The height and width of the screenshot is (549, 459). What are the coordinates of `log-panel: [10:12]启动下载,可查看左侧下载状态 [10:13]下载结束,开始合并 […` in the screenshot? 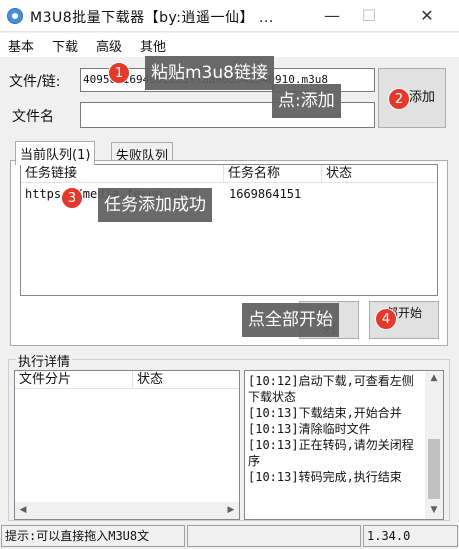 It's located at (344, 445).